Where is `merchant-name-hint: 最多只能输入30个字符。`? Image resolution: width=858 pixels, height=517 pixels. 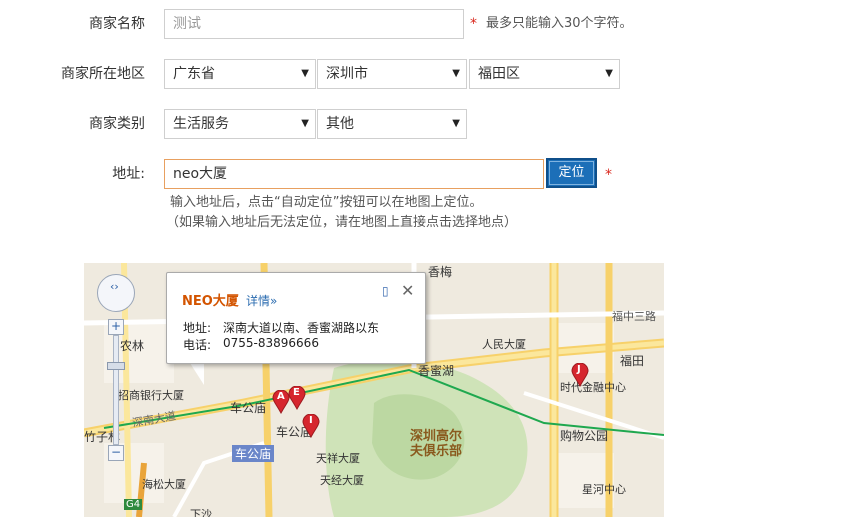 merchant-name-hint: 最多只能输入30个字符。 is located at coordinates (559, 23).